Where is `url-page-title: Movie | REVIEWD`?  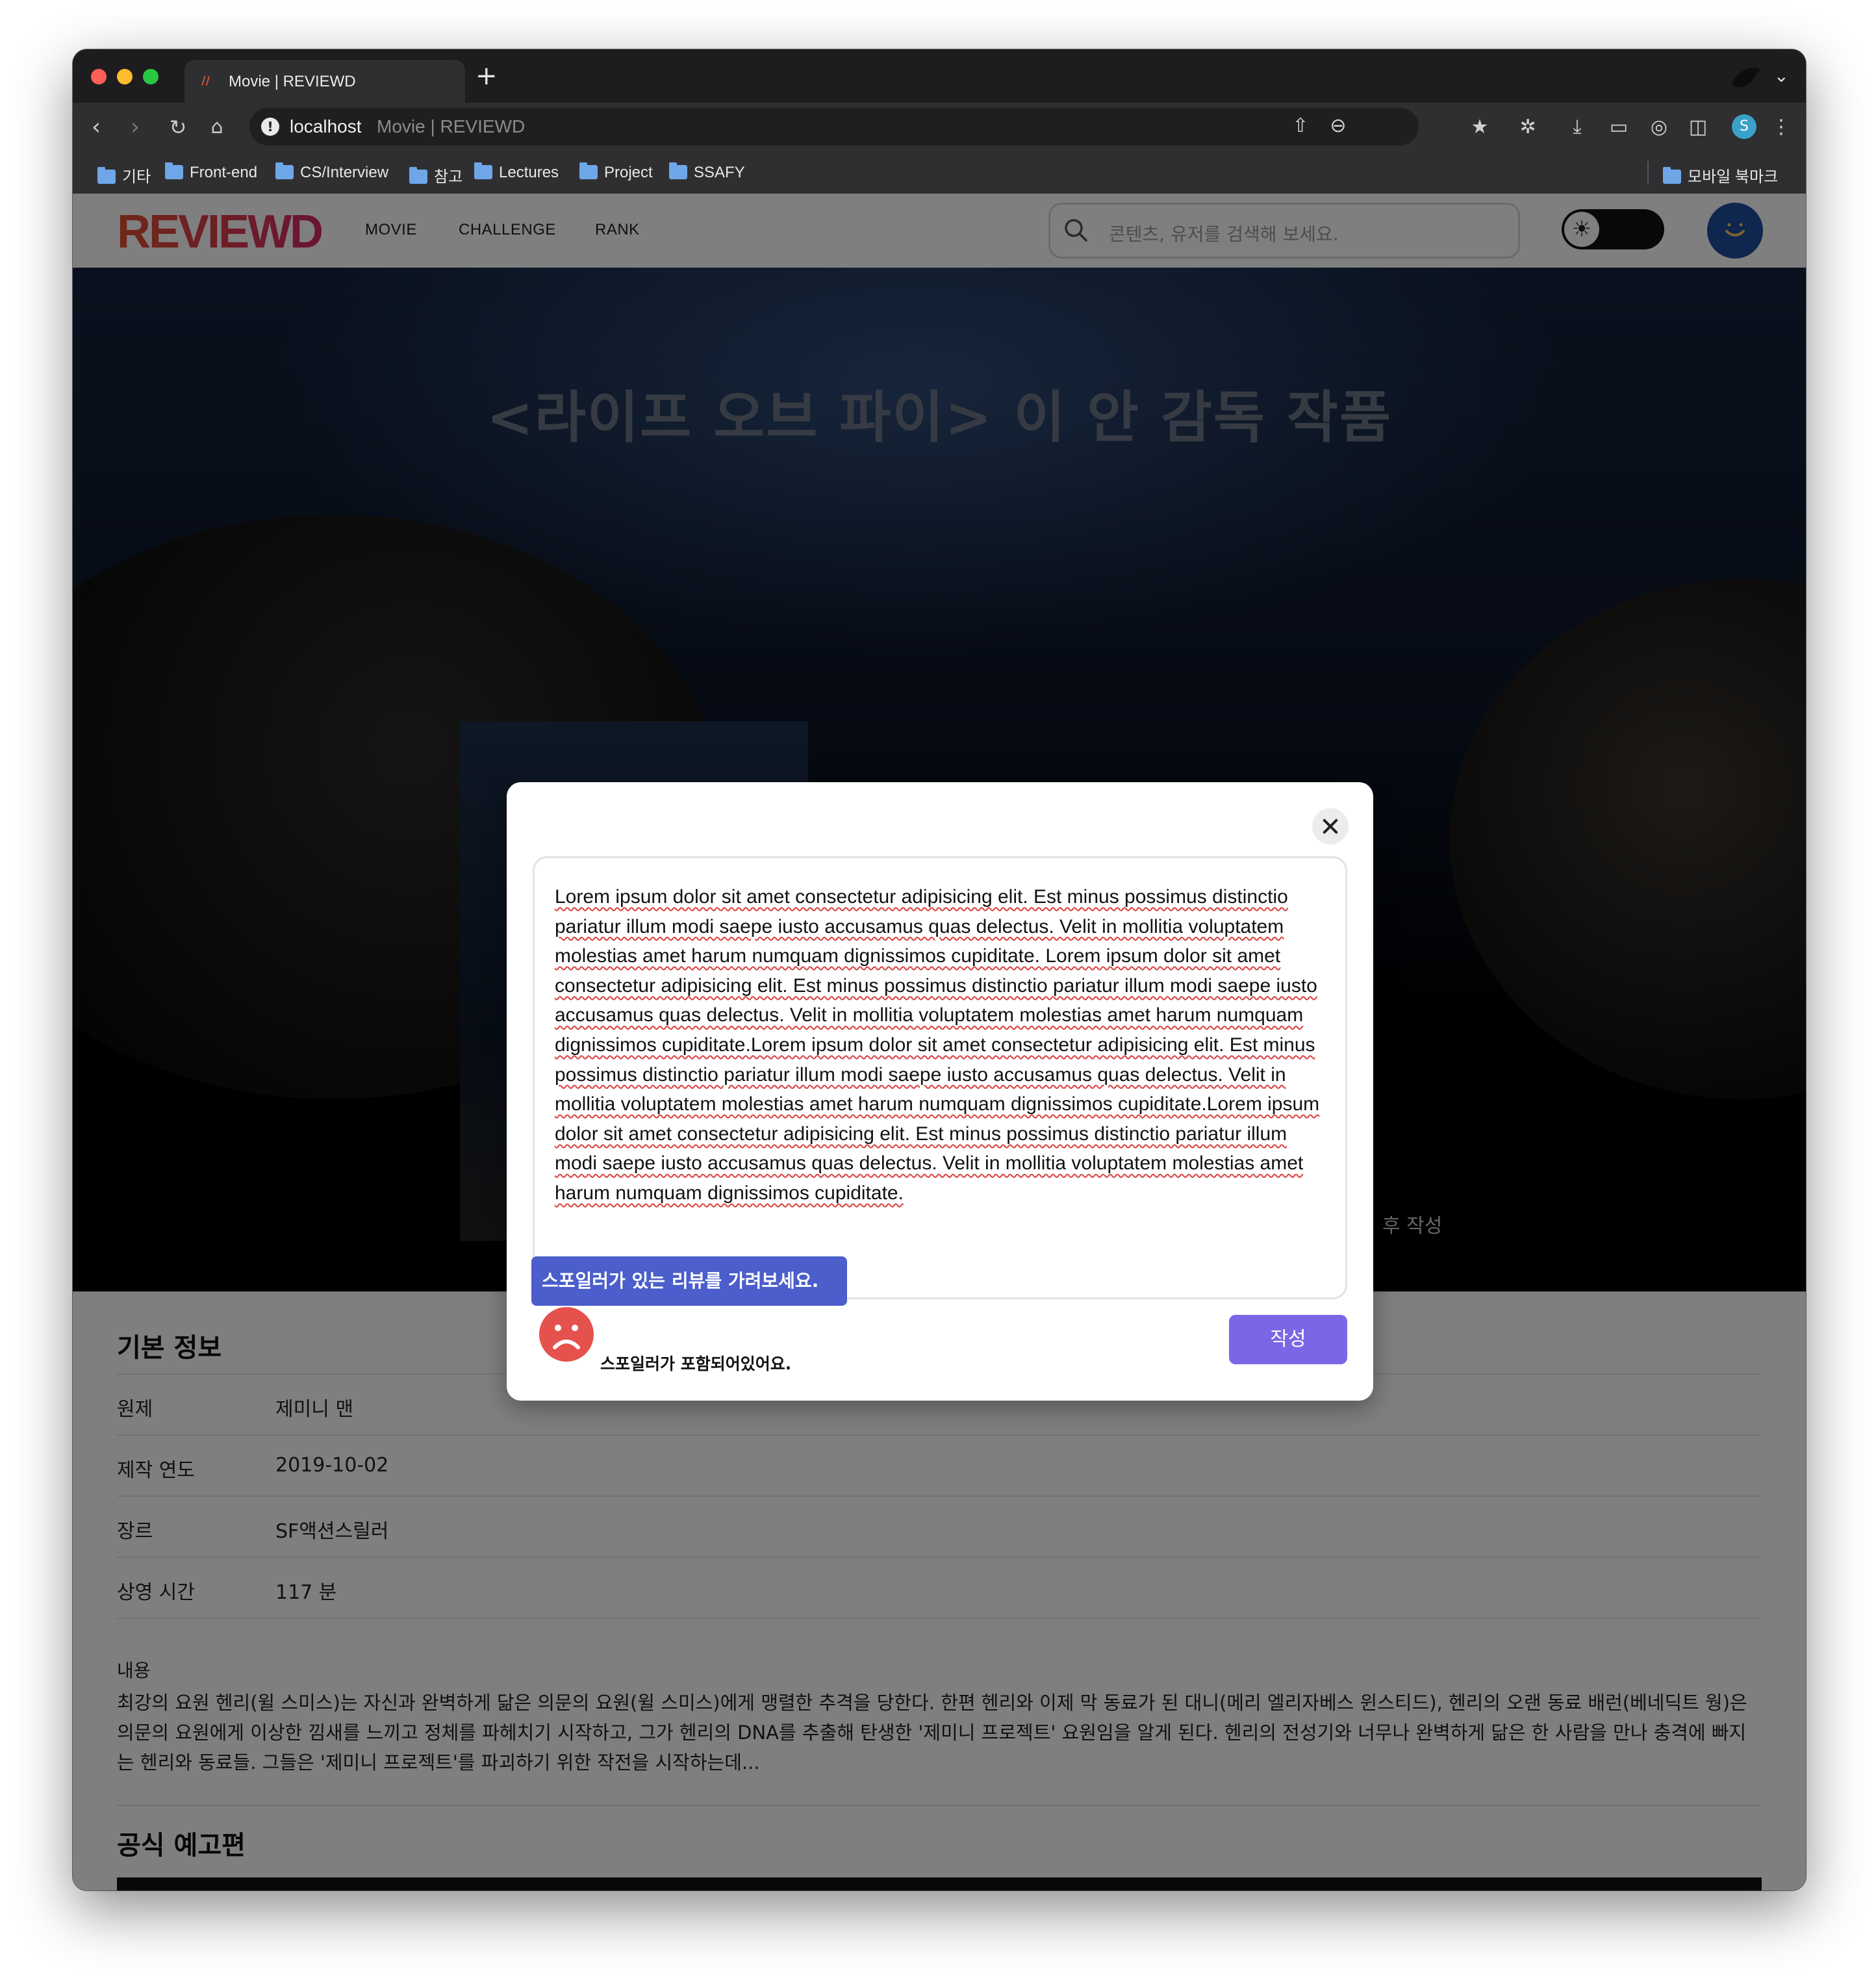
url-page-title: Movie | REVIEWD is located at coordinates (451, 126).